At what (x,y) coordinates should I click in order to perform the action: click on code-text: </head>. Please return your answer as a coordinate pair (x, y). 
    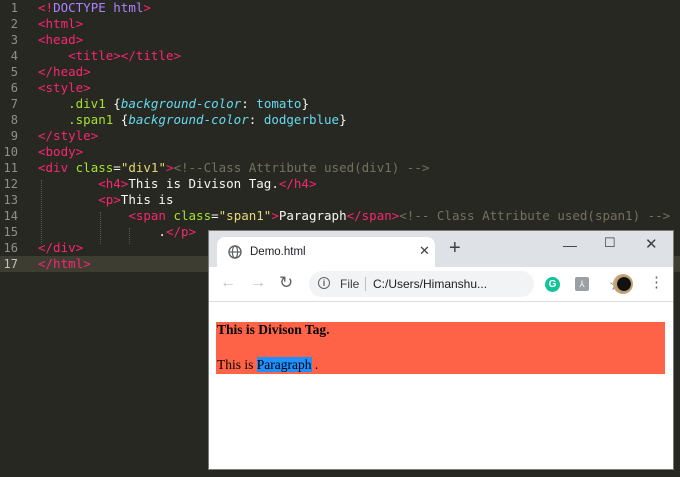
    Looking at the image, I should click on (64, 71).